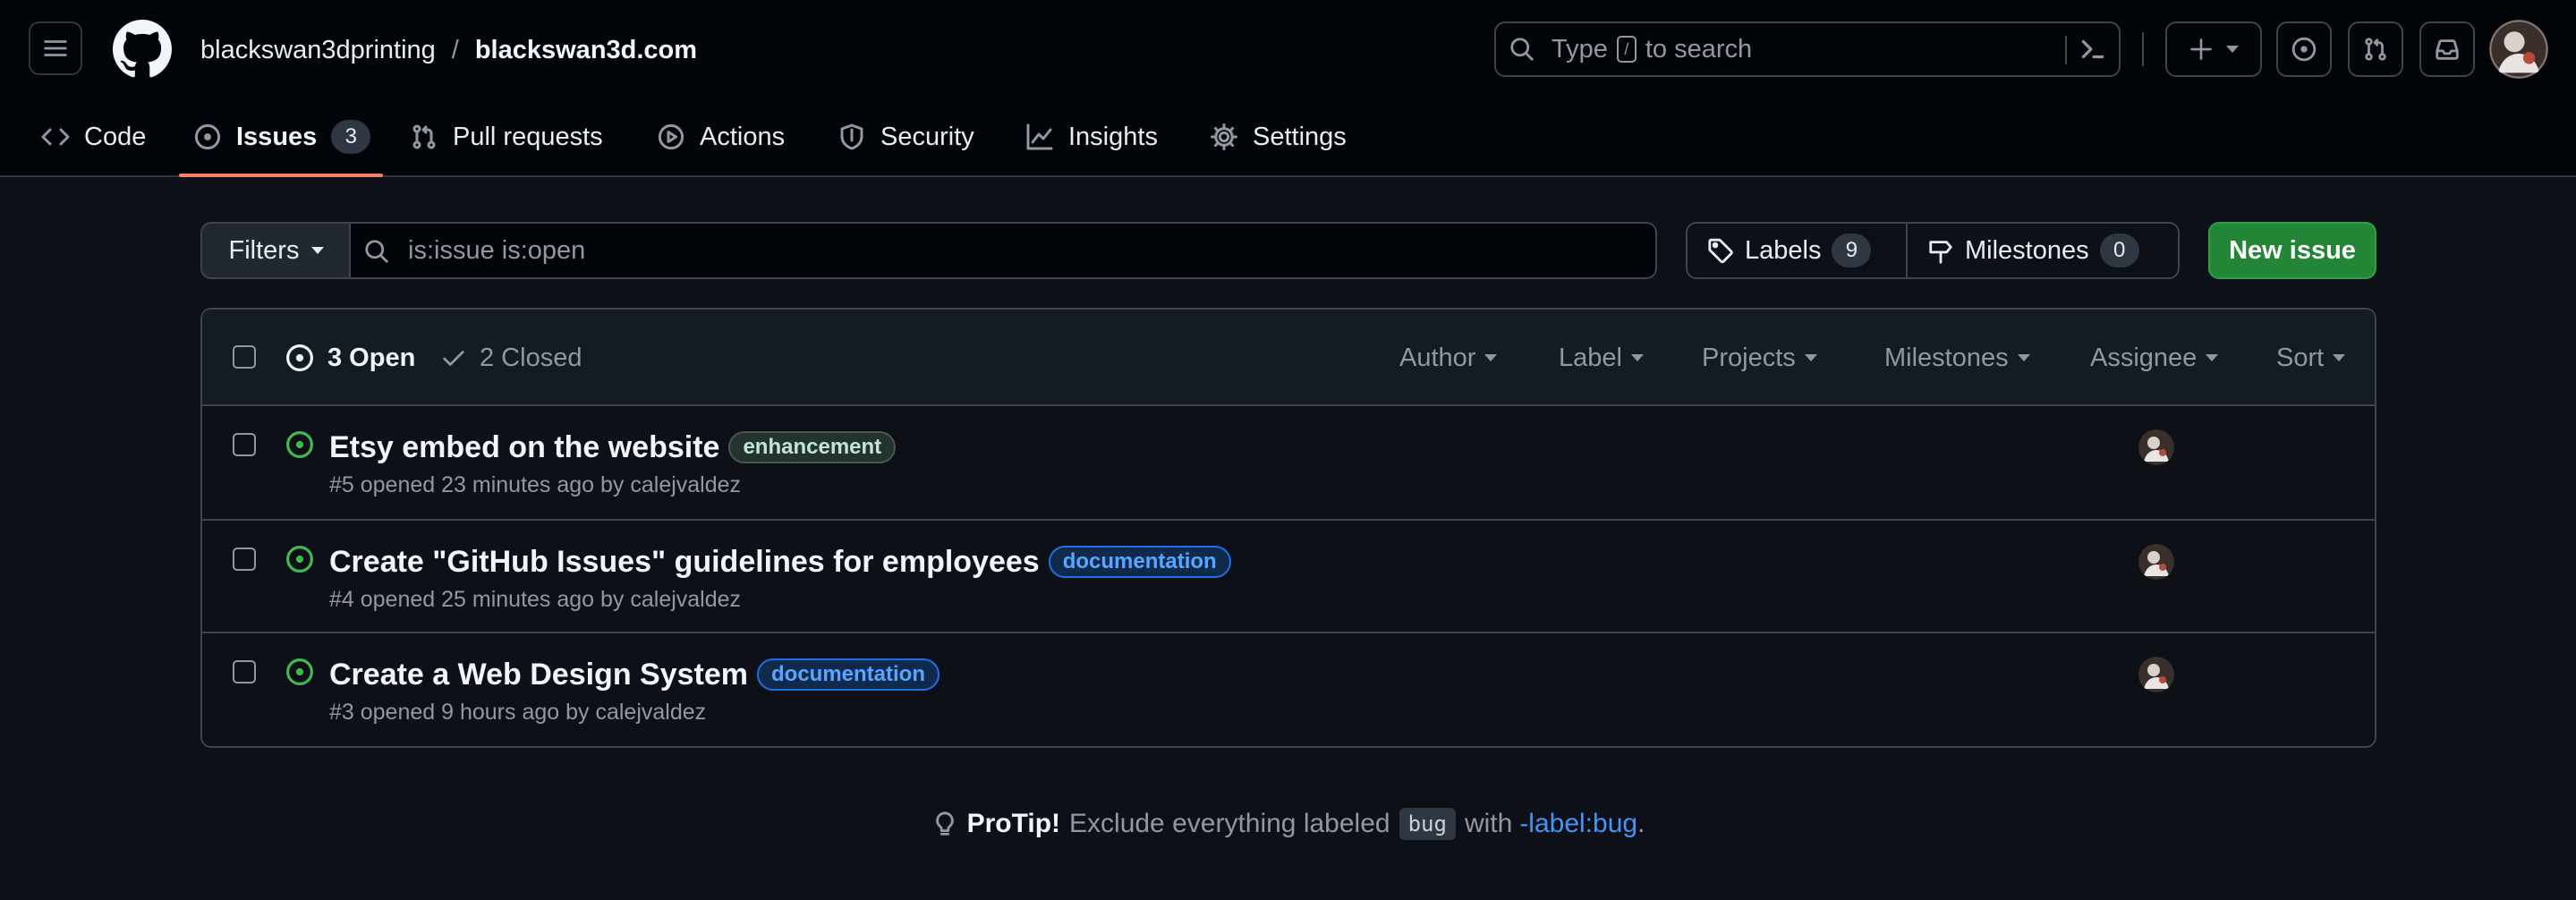 The width and height of the screenshot is (2576, 900). I want to click on milestones-button: Milestones 0, so click(2032, 250).